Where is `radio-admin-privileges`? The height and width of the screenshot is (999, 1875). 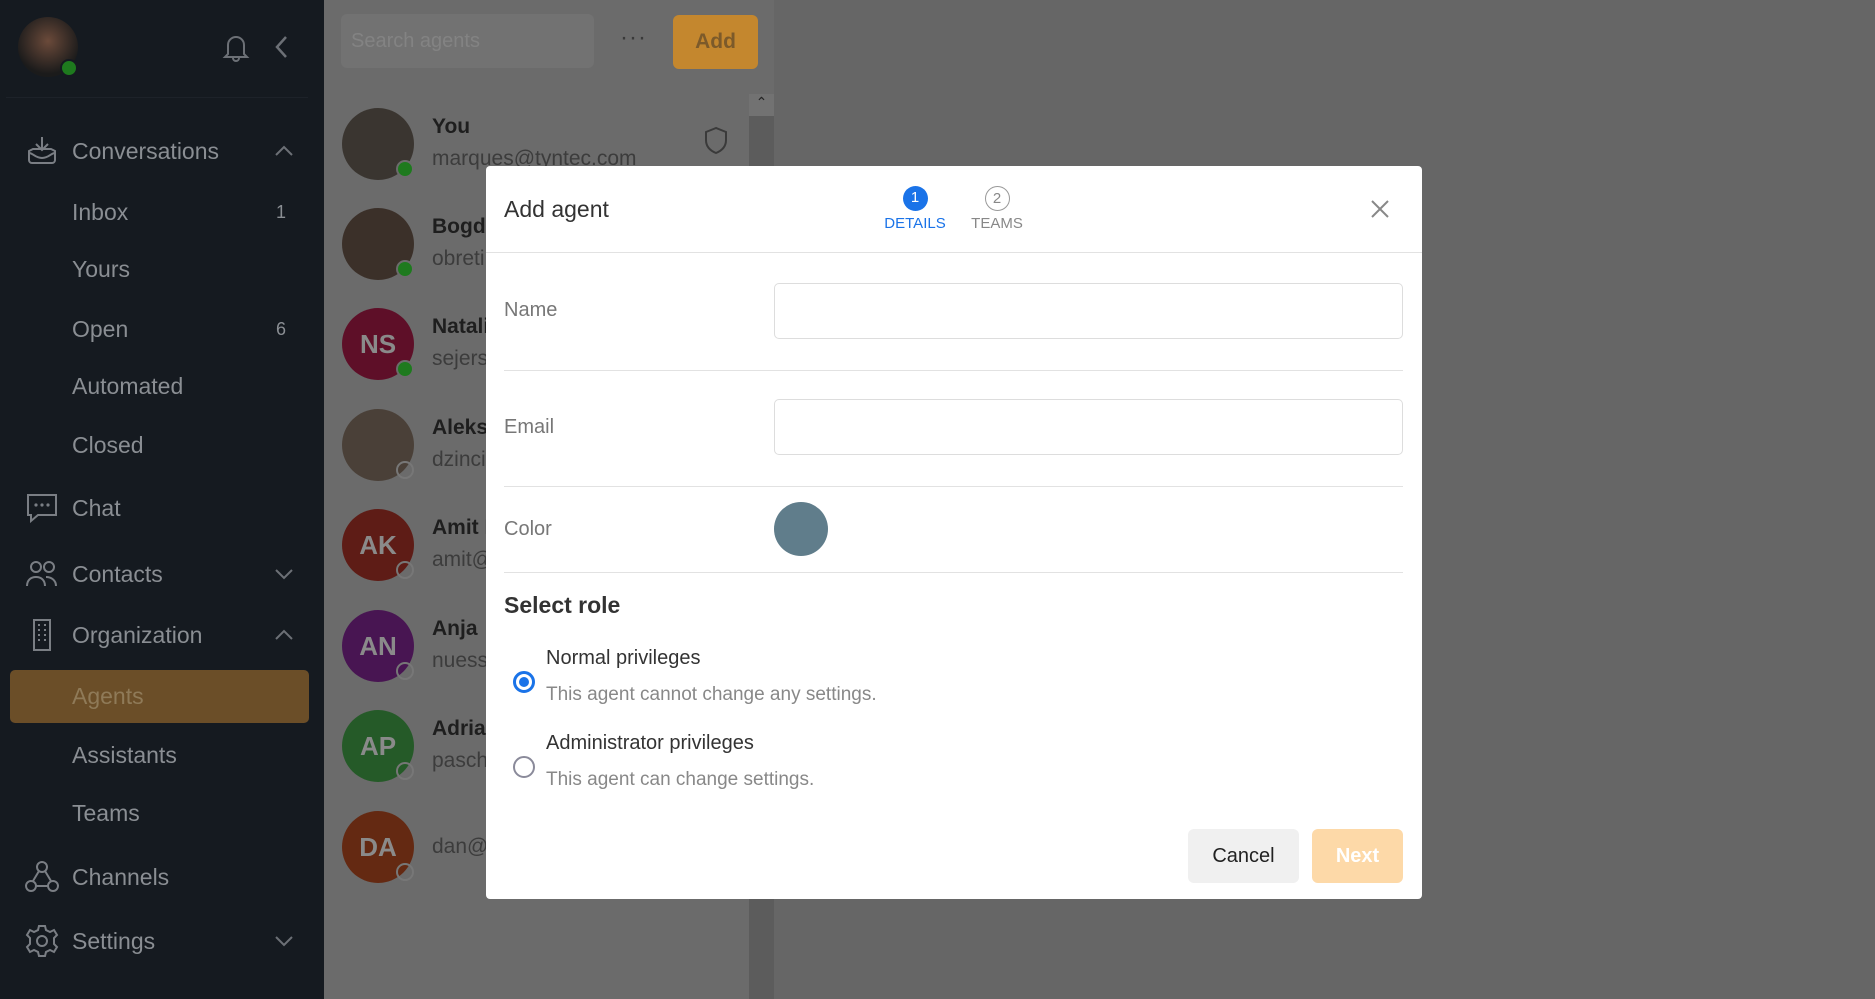
radio-admin-privileges is located at coordinates (524, 767).